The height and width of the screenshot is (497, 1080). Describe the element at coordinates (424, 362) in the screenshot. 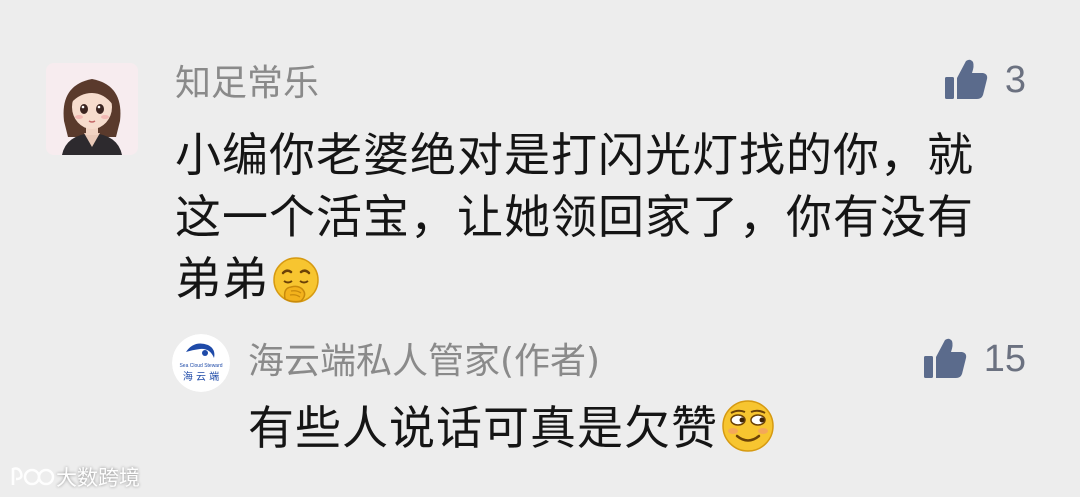

I see `author-username: 海云端私人管家(作者)` at that location.